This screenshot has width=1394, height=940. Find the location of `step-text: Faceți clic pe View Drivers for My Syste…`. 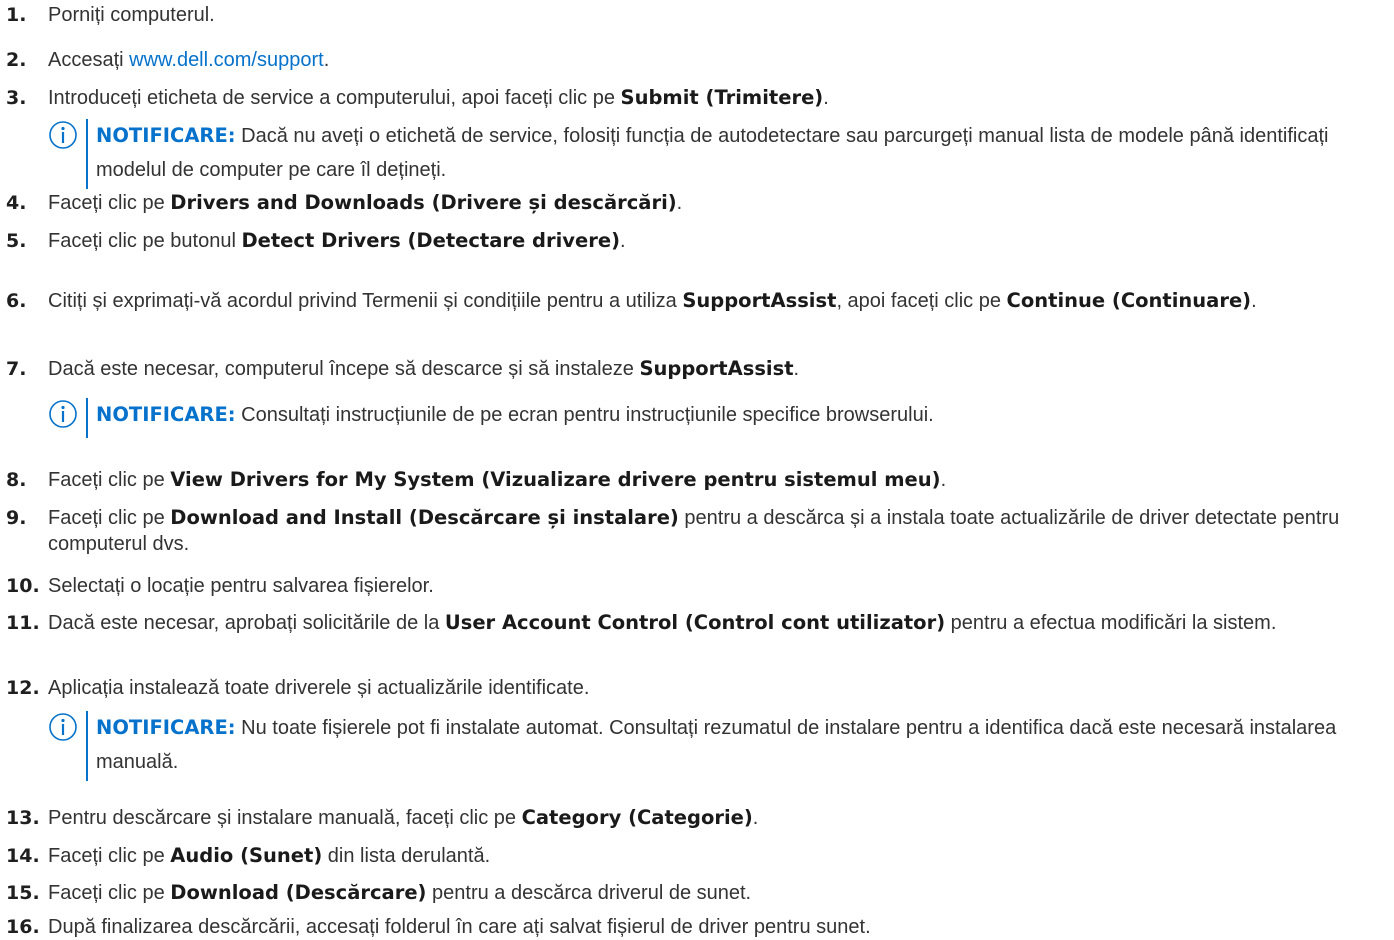

step-text: Faceți clic pe View Drivers for My Syste… is located at coordinates (497, 479).